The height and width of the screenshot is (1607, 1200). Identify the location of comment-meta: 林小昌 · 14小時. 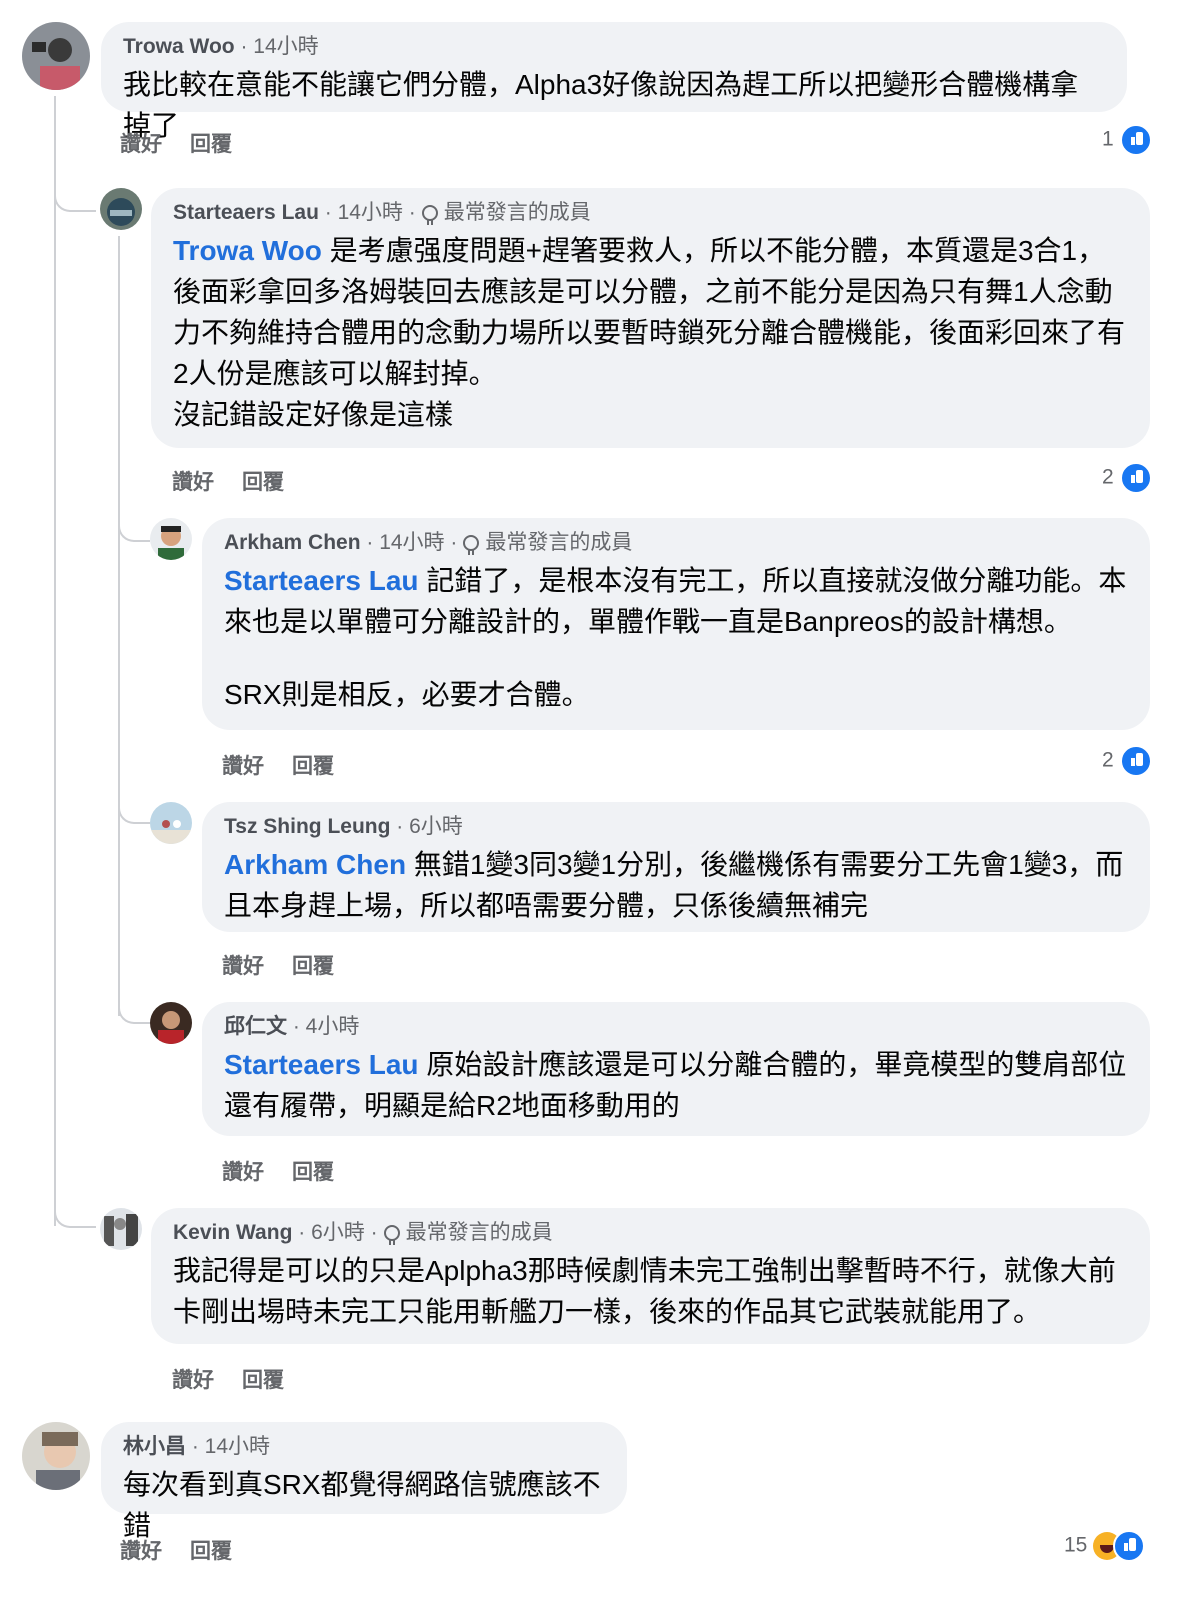
(364, 1447).